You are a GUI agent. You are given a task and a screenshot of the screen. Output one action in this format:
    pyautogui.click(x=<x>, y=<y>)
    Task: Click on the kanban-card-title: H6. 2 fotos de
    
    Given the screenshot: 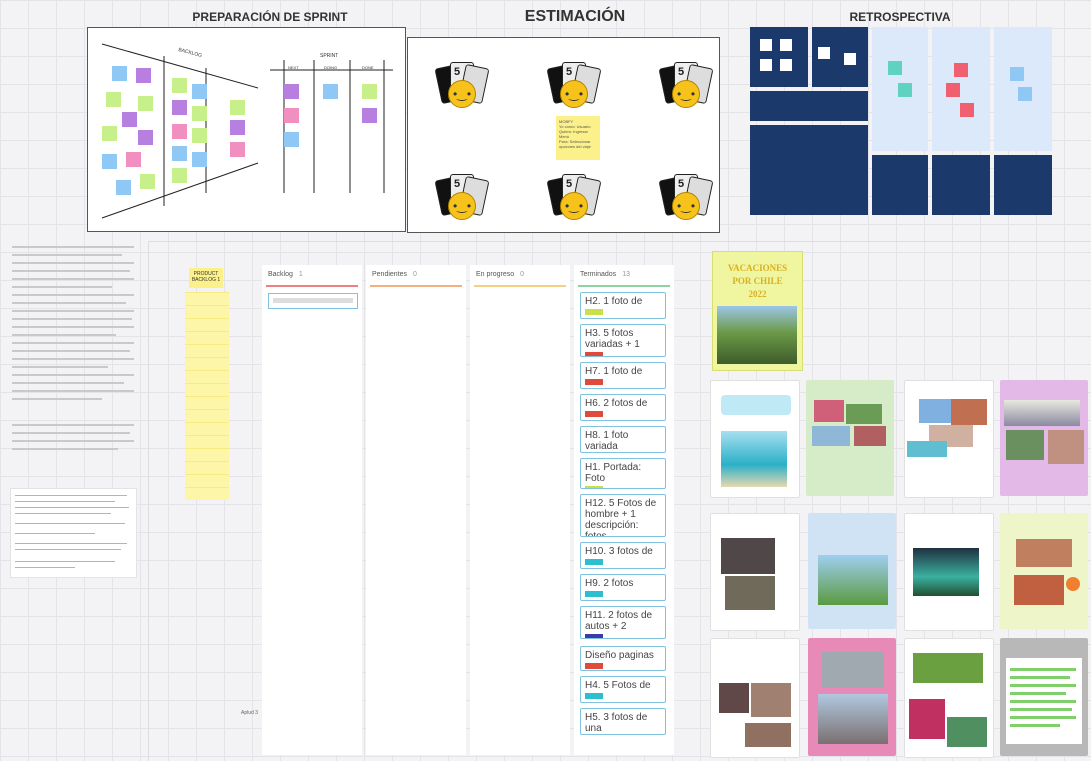 What is the action you would take?
    pyautogui.click(x=616, y=403)
    